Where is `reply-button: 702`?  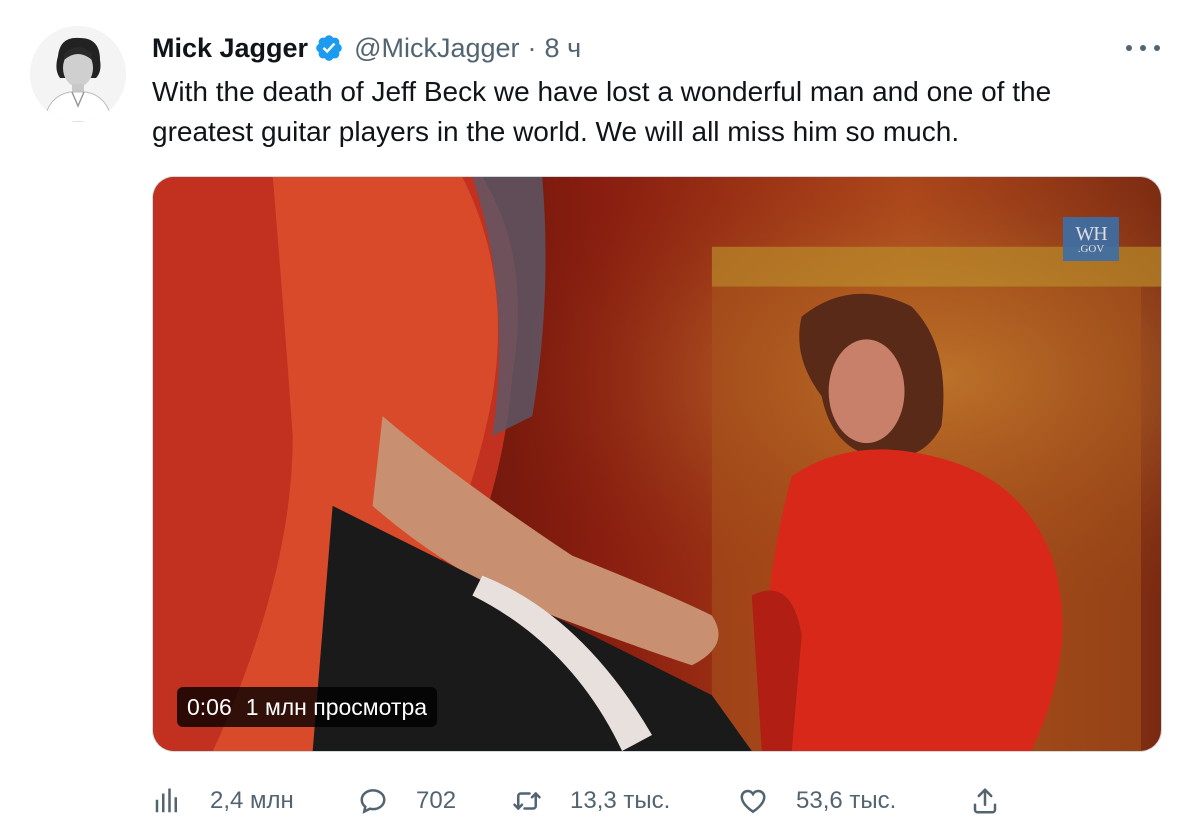
reply-button: 702 is located at coordinates (407, 801).